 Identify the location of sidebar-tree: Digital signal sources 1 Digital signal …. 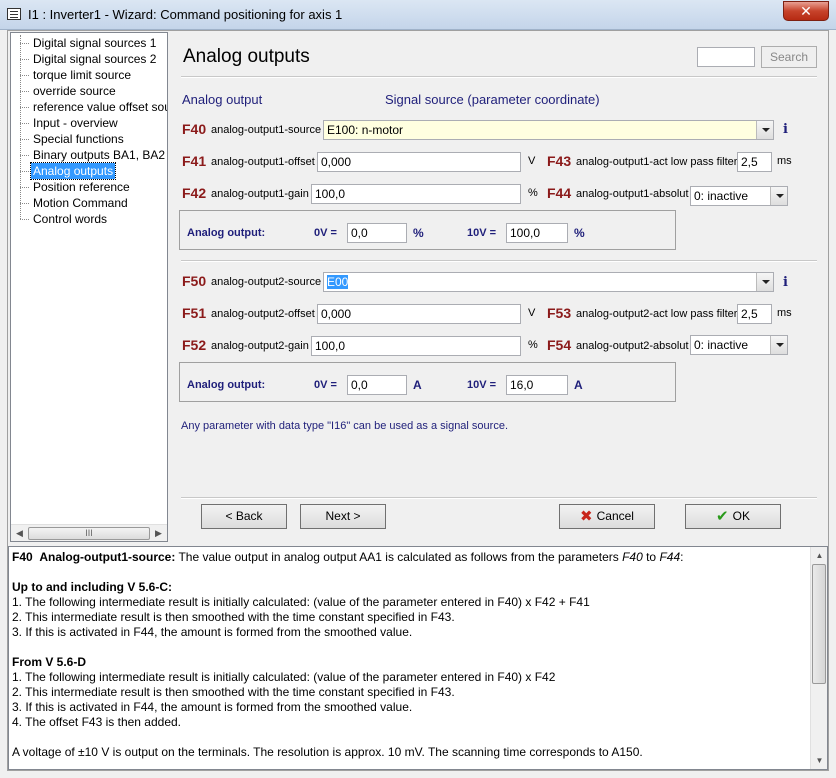
(89, 287).